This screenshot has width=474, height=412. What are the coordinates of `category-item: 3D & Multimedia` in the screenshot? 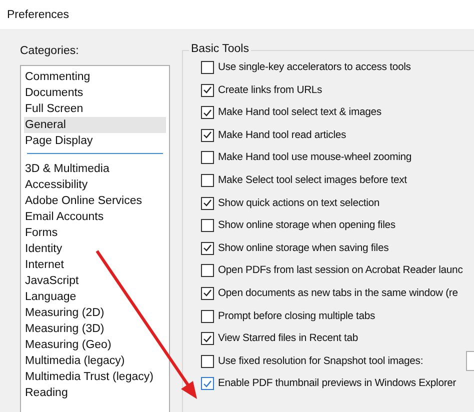 It's located at (95, 169).